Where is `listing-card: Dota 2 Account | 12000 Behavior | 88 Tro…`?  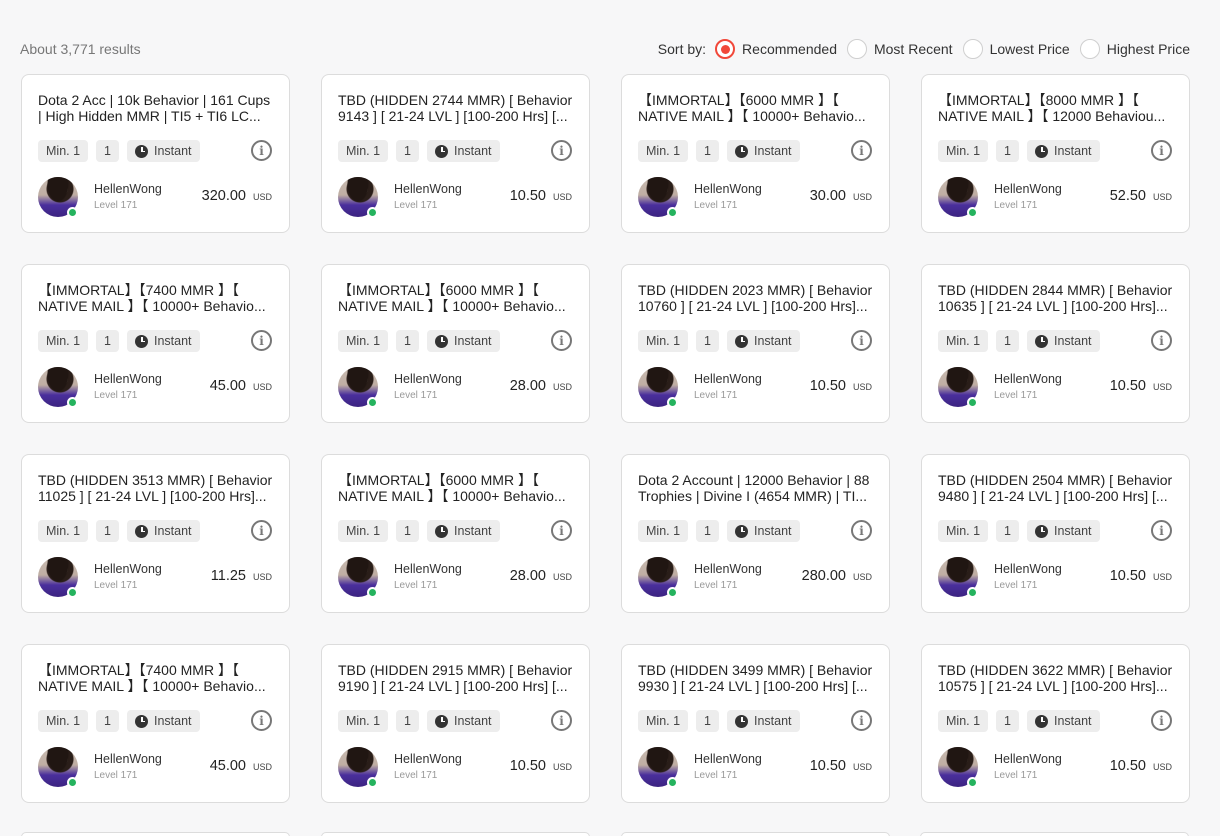
listing-card: Dota 2 Account | 12000 Behavior | 88 Tro… is located at coordinates (755, 533).